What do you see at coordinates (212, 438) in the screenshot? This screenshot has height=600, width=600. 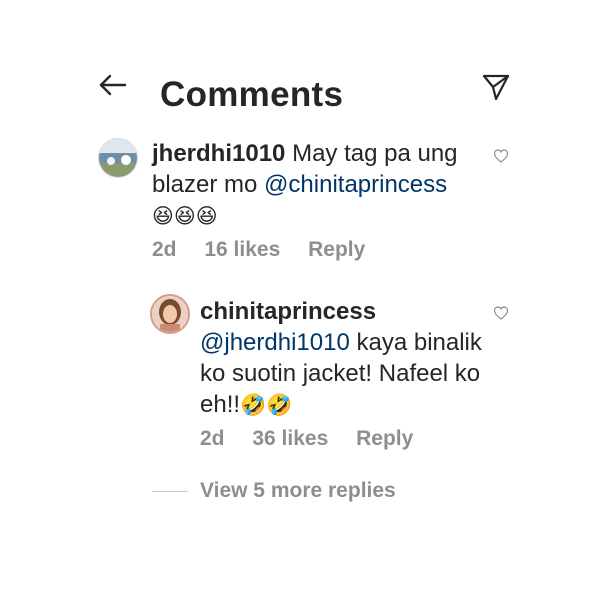 I see `reply-time: 2d` at bounding box center [212, 438].